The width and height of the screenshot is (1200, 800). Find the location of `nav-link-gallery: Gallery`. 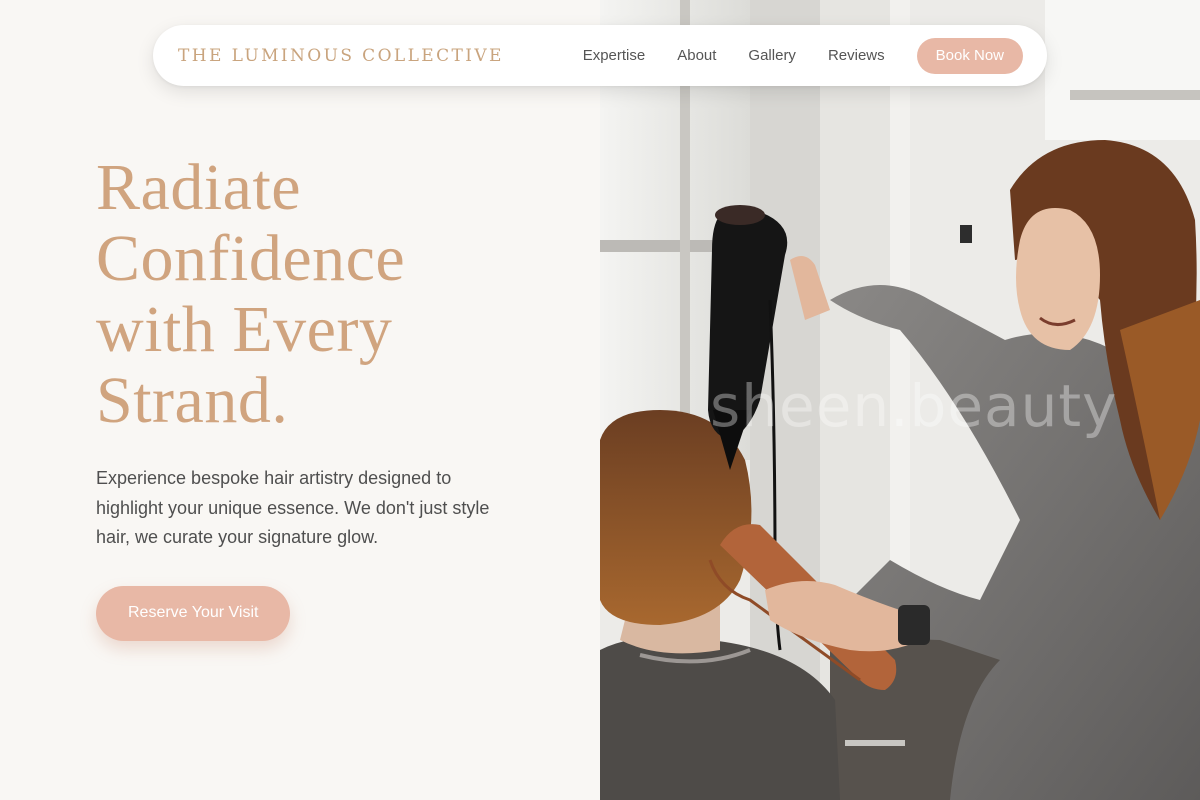

nav-link-gallery: Gallery is located at coordinates (772, 55).